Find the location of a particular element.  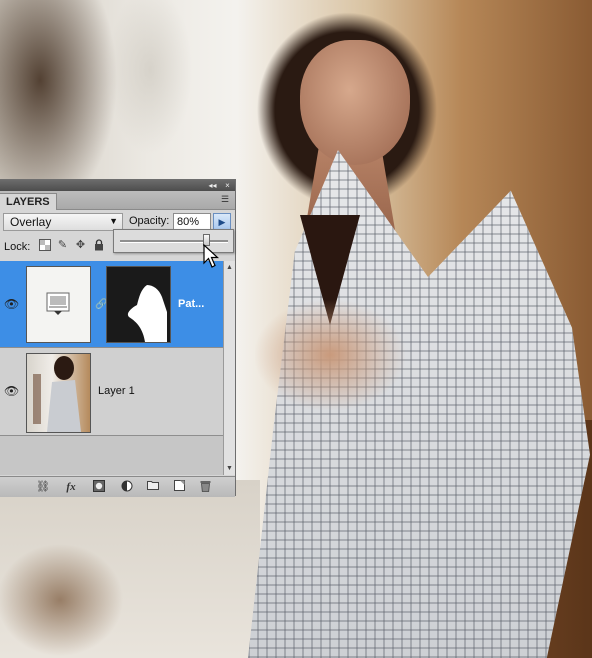

fx-icon: fx is located at coordinates (71, 487).